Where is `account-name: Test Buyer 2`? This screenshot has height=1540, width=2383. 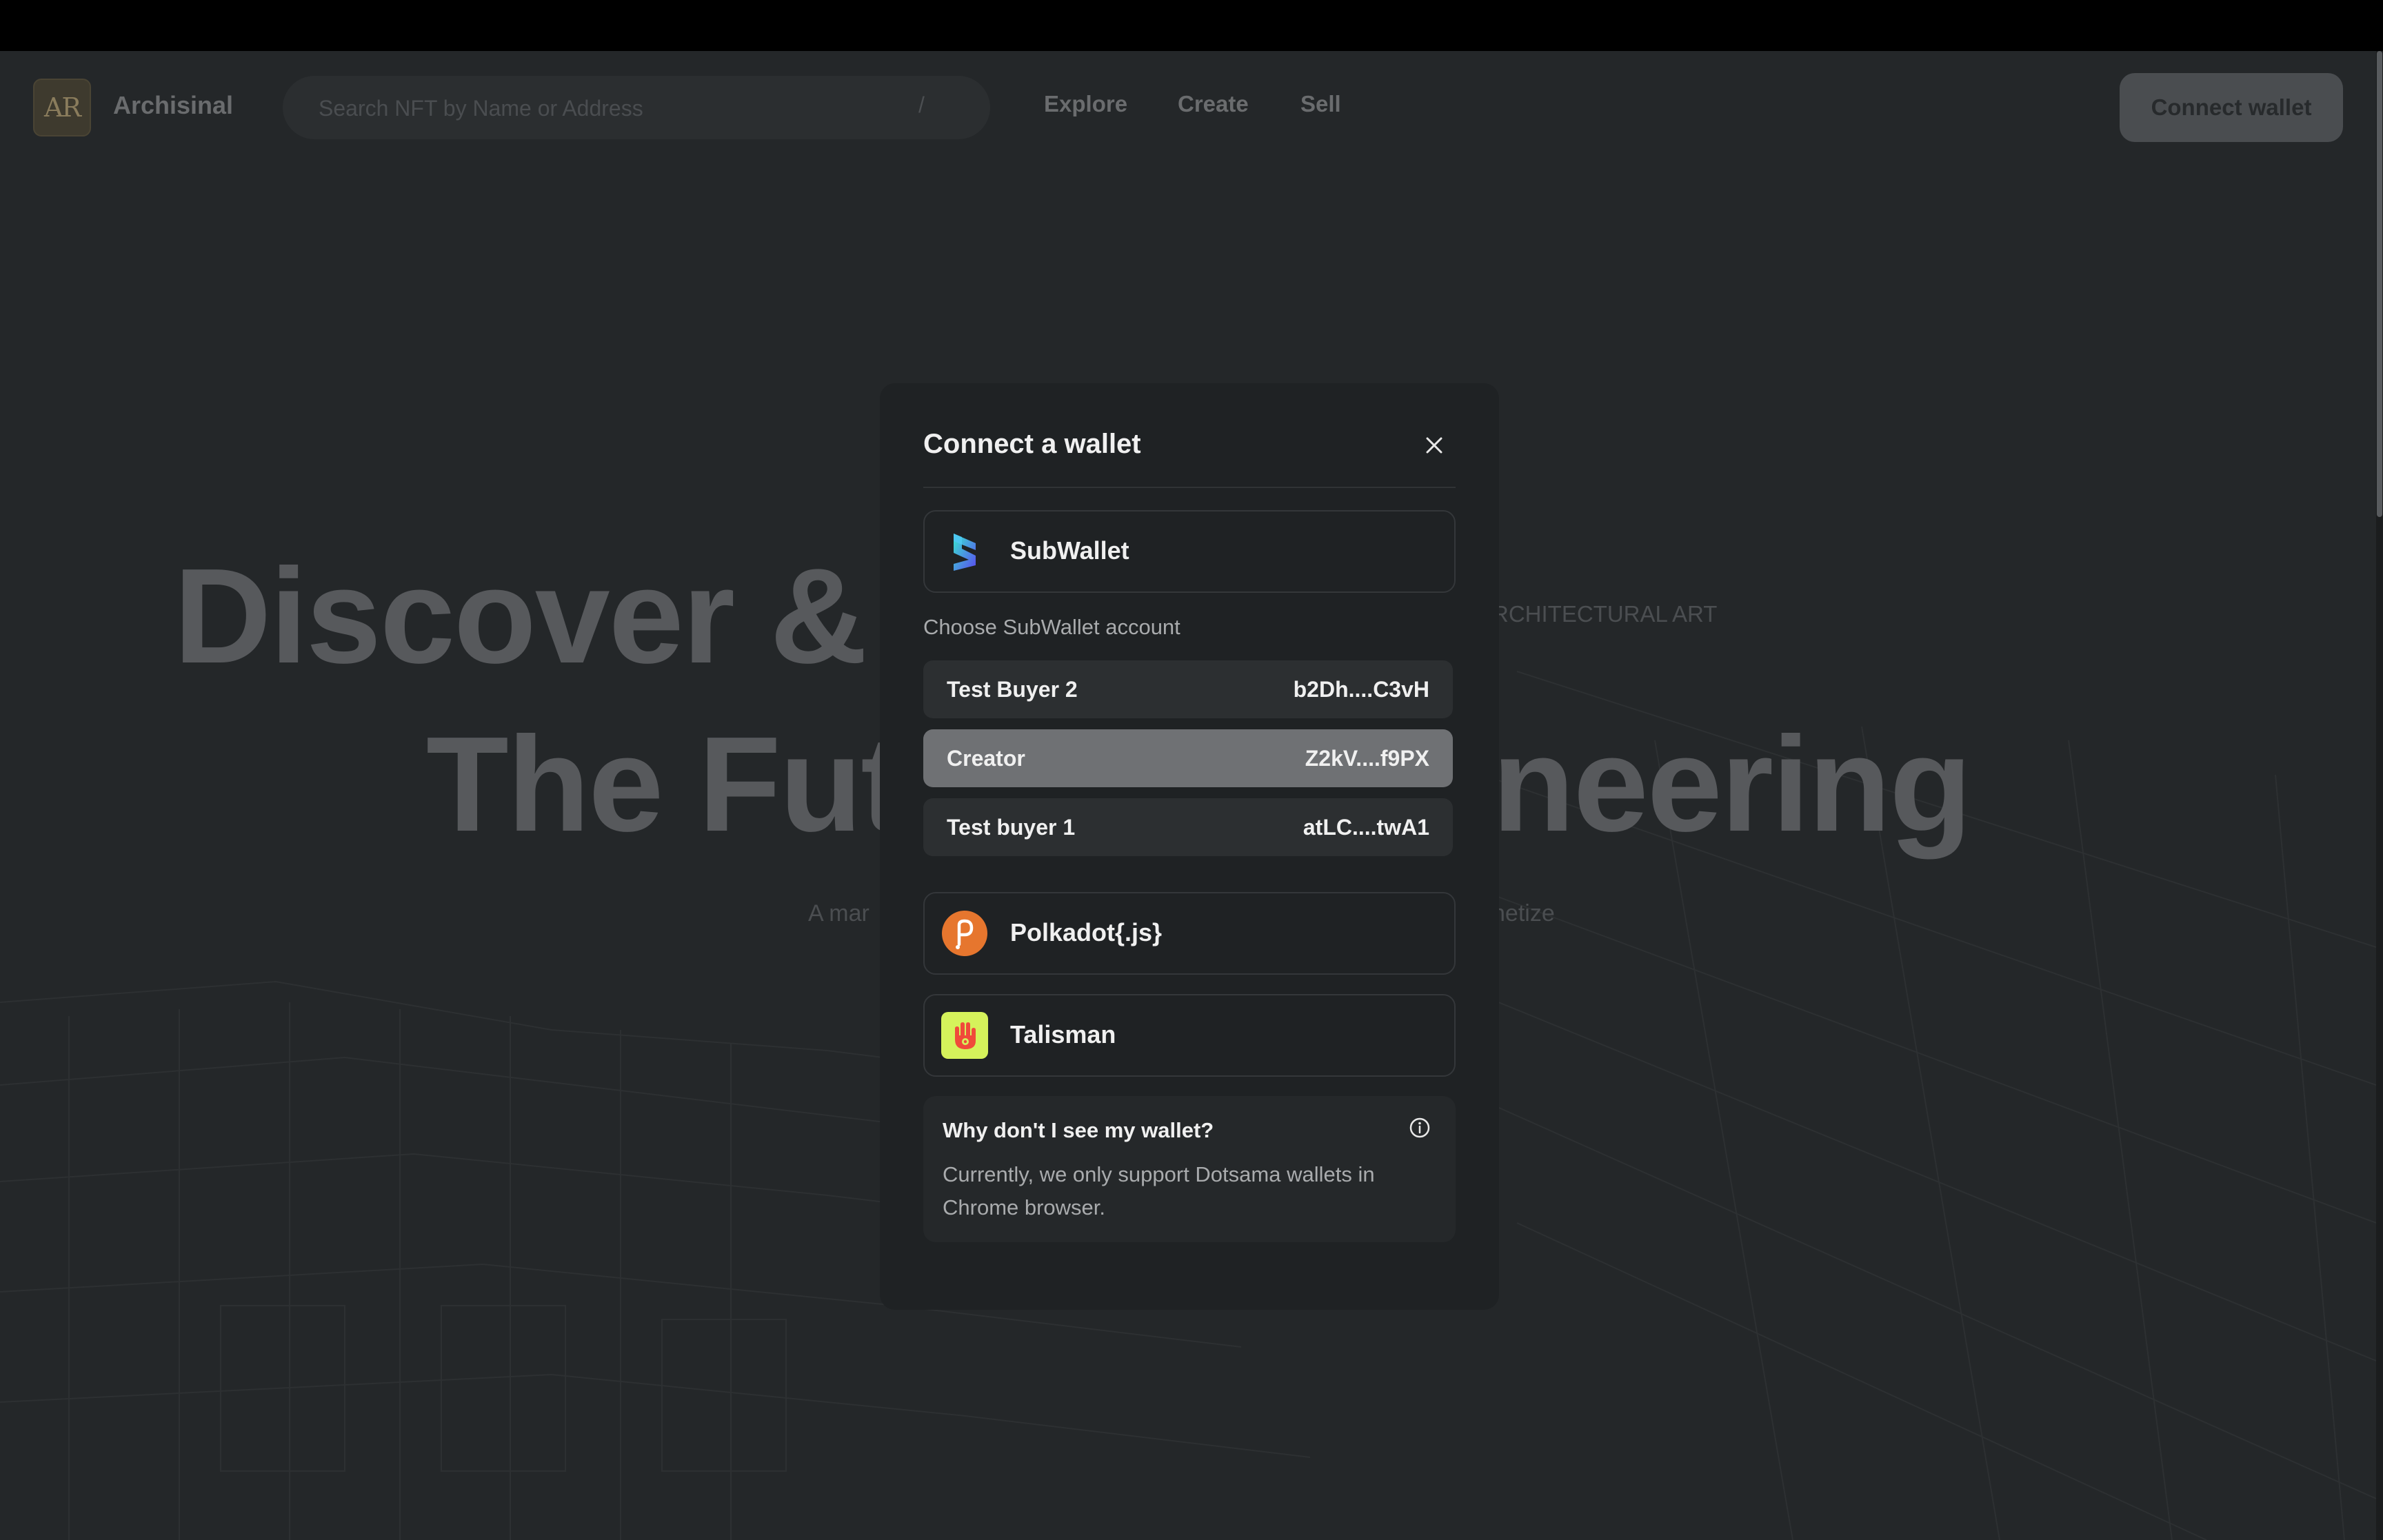
account-name: Test Buyer 2 is located at coordinates (1012, 690).